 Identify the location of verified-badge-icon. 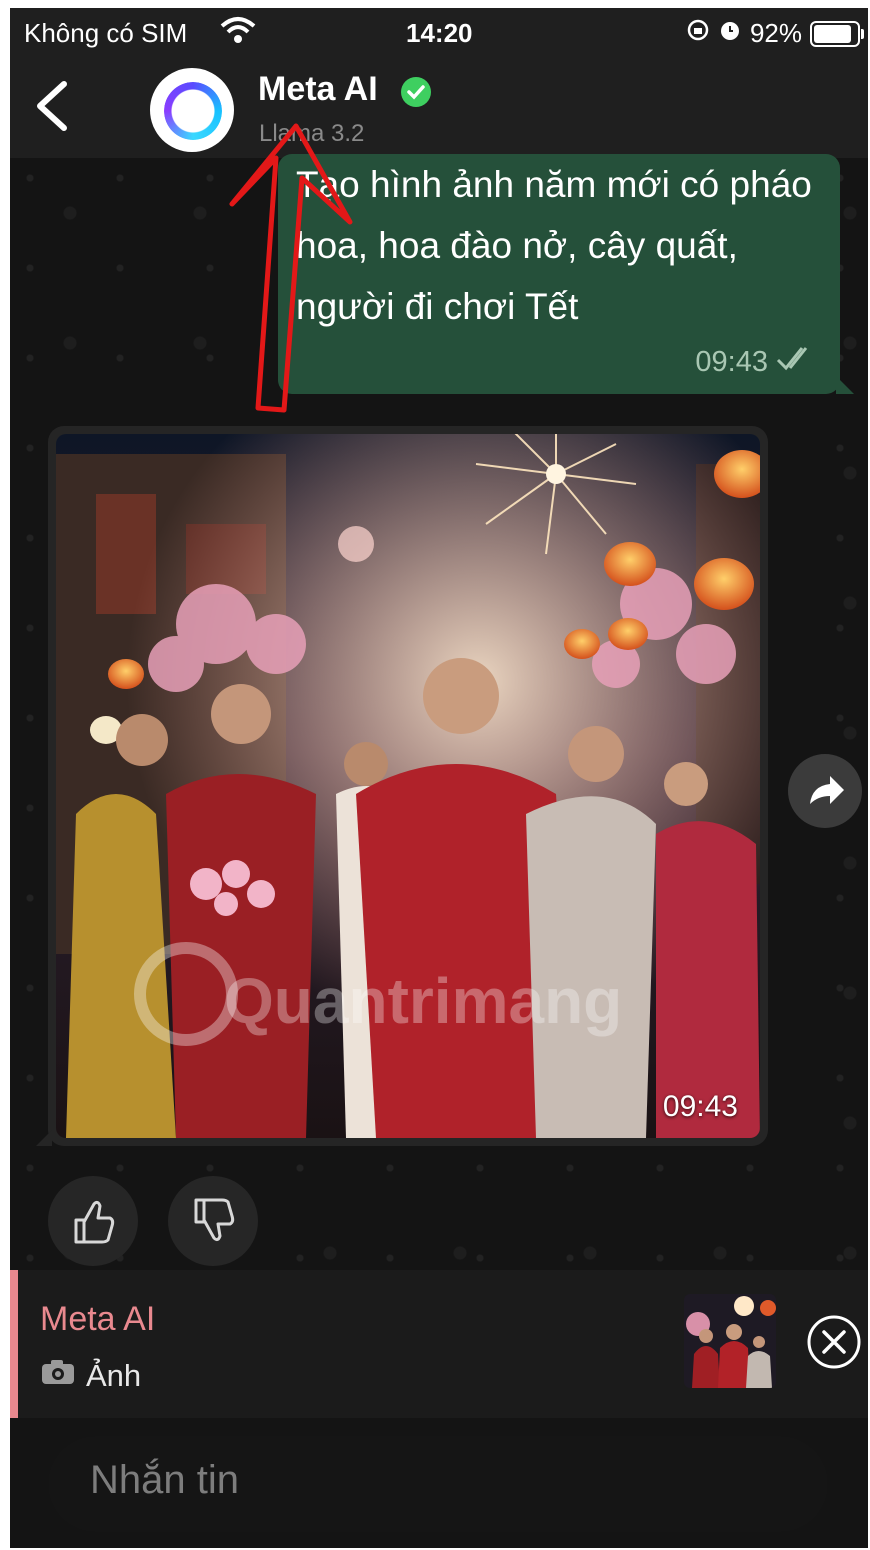
(416, 92).